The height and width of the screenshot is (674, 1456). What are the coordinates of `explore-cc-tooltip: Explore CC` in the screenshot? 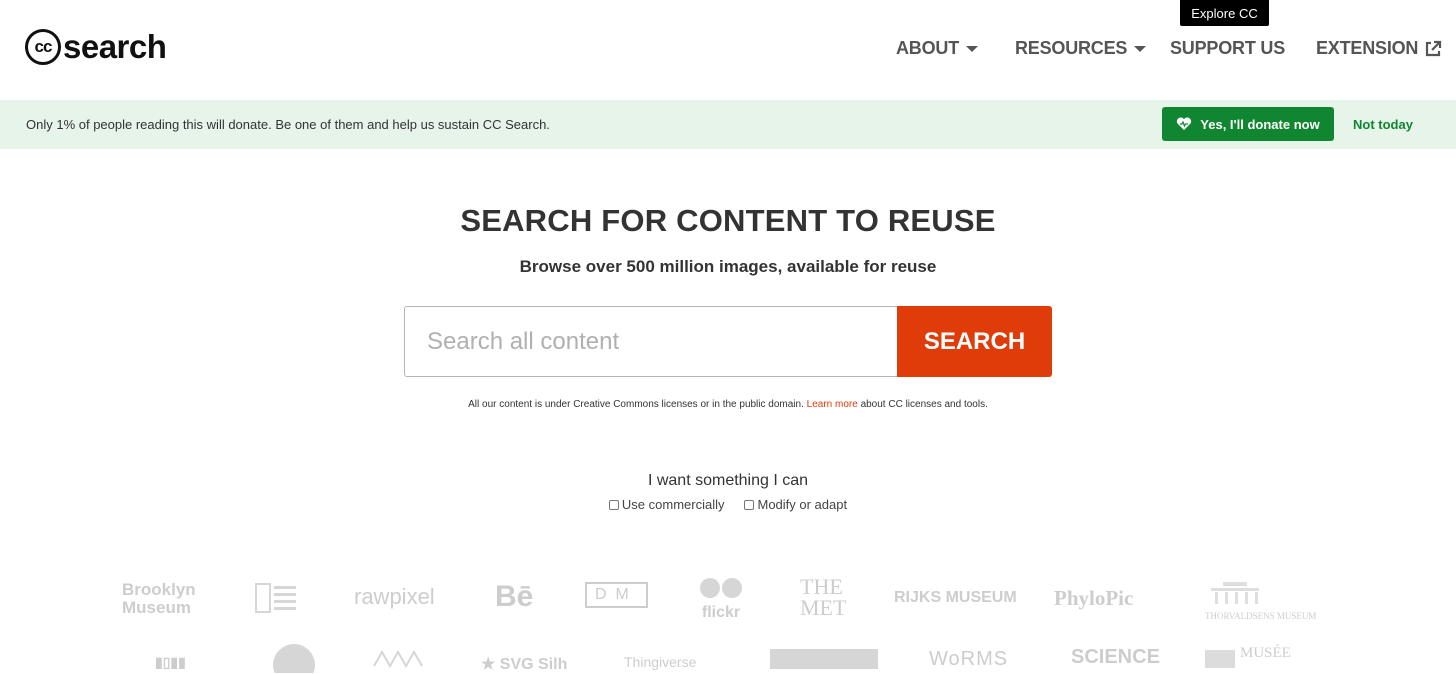 It's located at (1224, 13).